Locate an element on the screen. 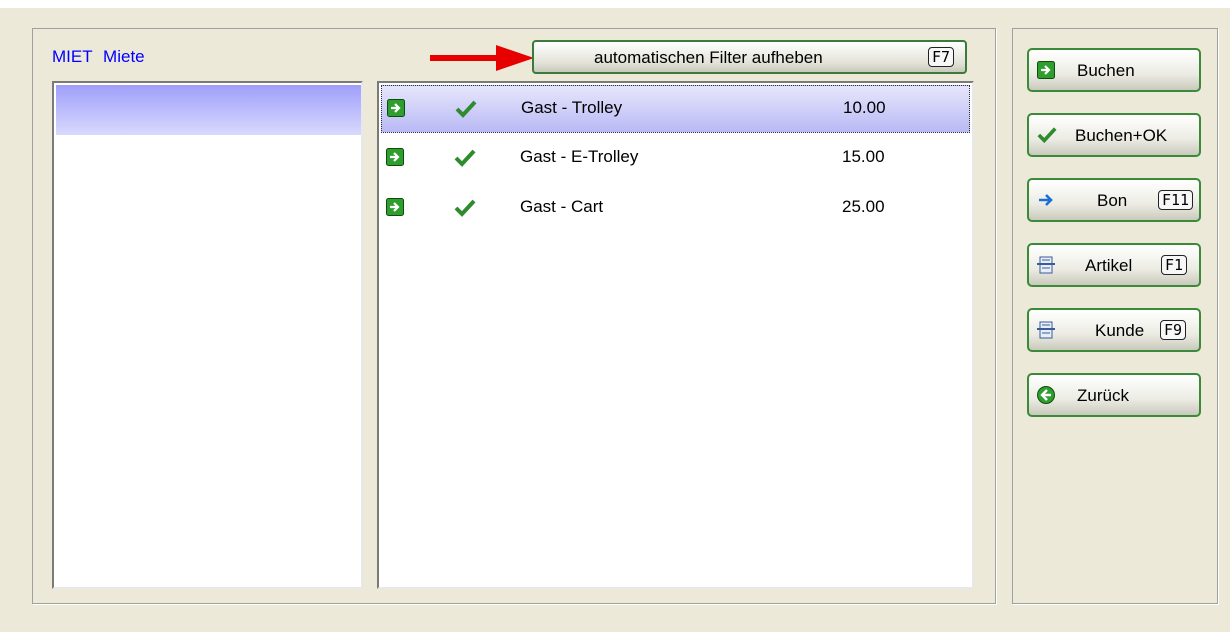 This screenshot has height=632, width=1230. artikel-label: Artikel is located at coordinates (1109, 265).